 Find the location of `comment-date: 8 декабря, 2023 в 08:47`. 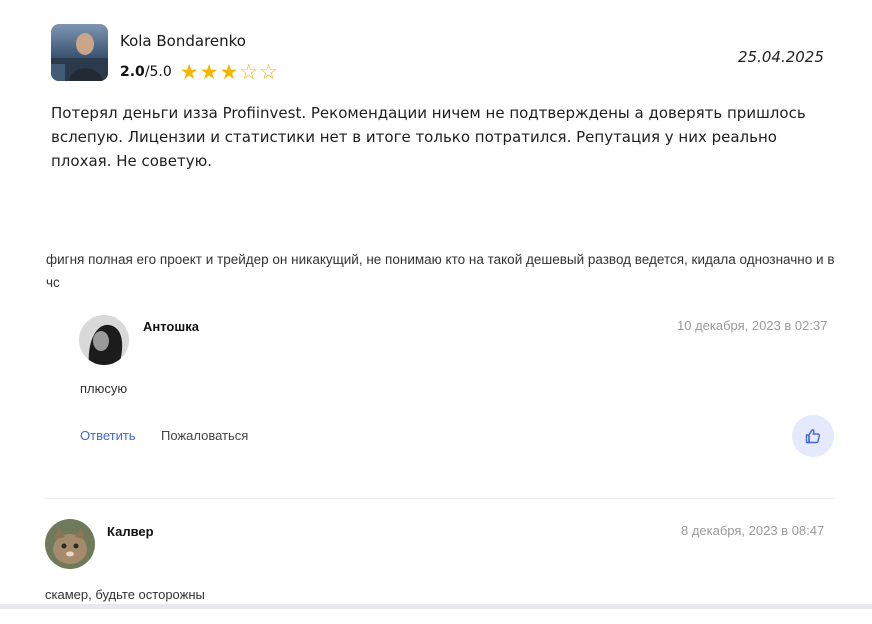

comment-date: 8 декабря, 2023 в 08:47 is located at coordinates (753, 530).